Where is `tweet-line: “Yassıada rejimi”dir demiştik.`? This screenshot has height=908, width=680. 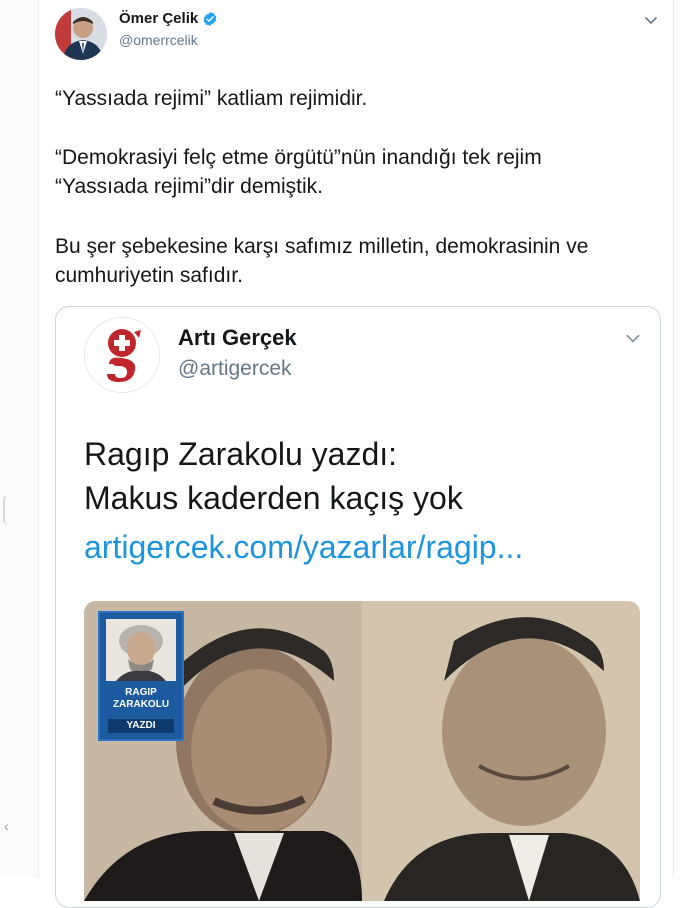 tweet-line: “Yassıada rejimi”dir demiştik. is located at coordinates (189, 186).